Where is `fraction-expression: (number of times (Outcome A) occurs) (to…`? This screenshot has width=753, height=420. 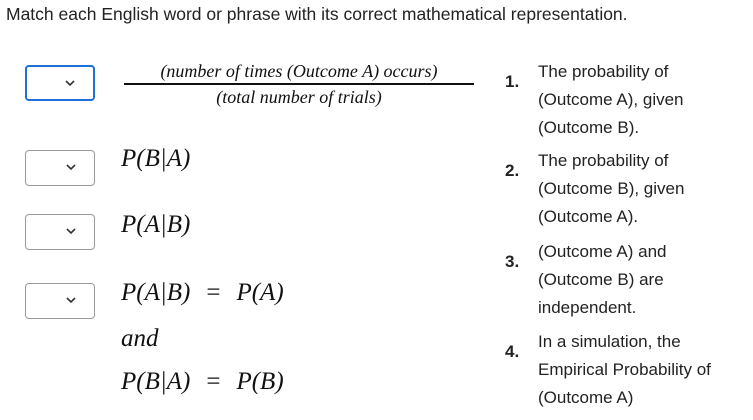 fraction-expression: (number of times (Outcome A) occurs) (to… is located at coordinates (299, 84).